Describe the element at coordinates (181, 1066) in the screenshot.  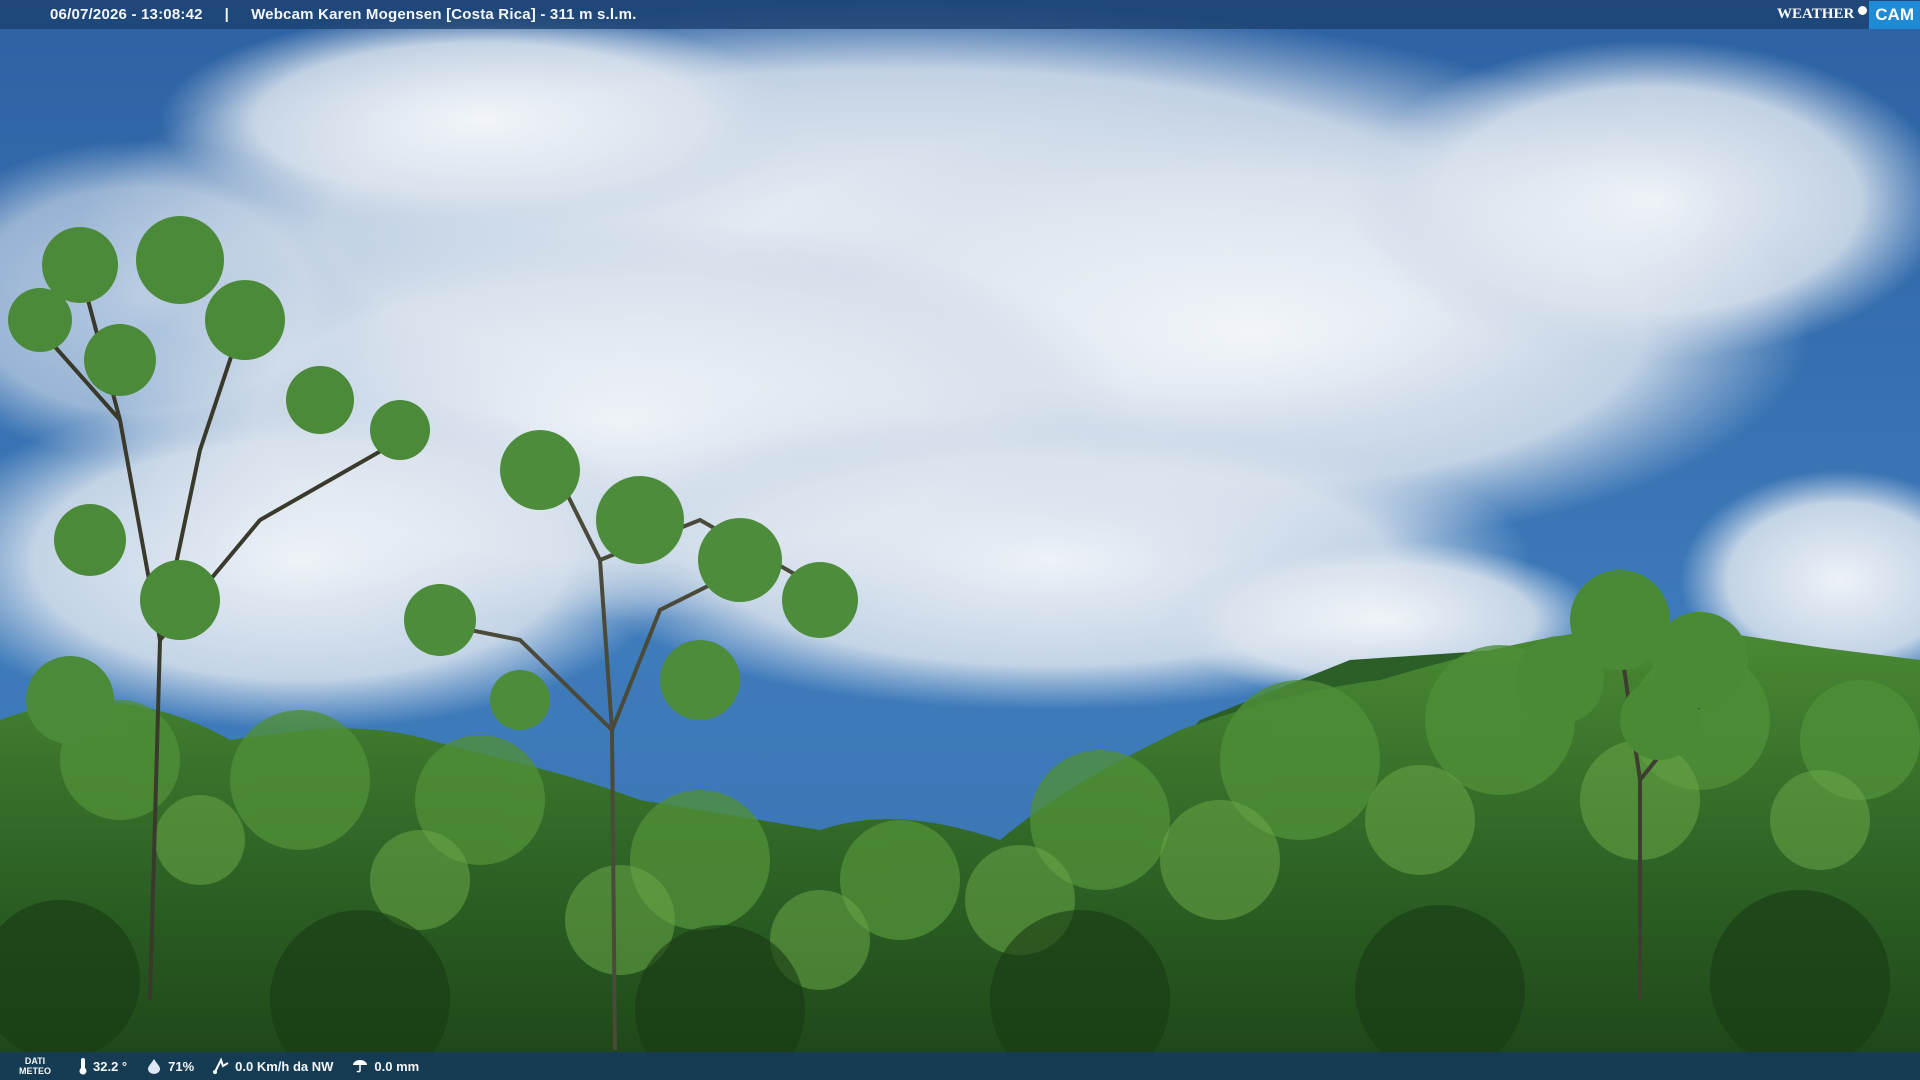
I see `humidity-value: 71%` at that location.